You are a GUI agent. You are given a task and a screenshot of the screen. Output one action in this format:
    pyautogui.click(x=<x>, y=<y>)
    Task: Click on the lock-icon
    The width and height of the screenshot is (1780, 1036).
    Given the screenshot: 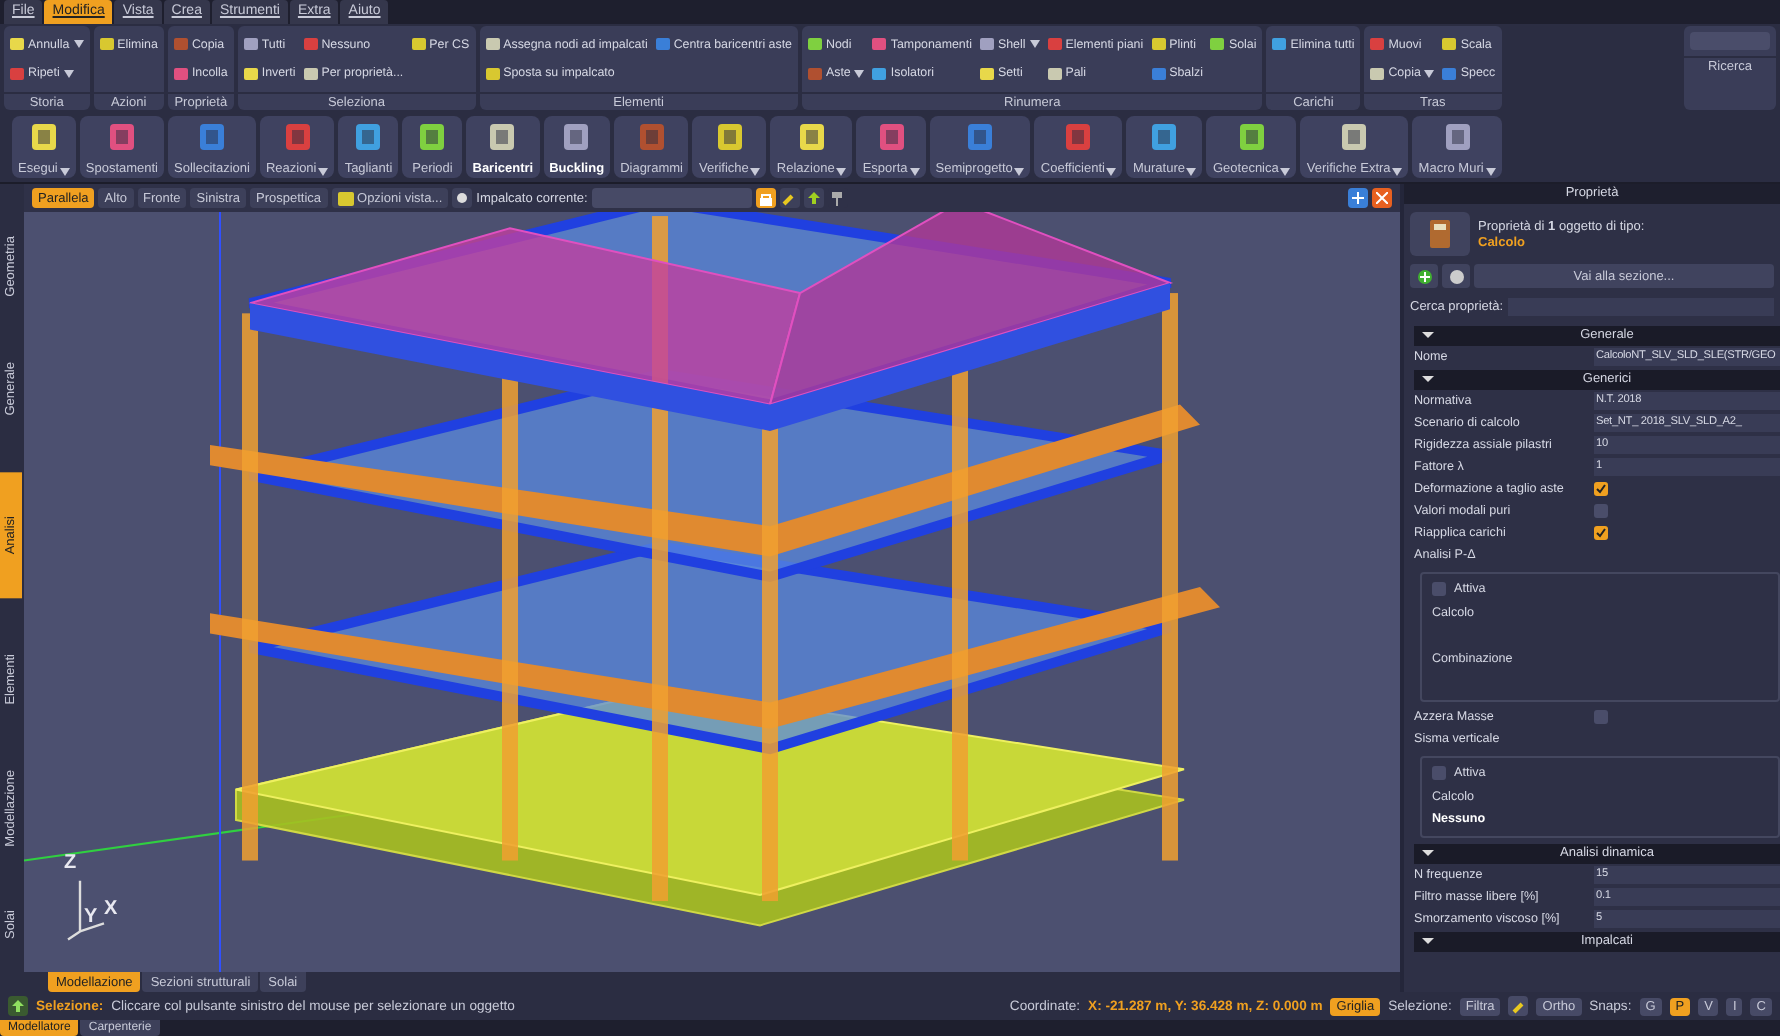 What is the action you would take?
    pyautogui.click(x=765, y=198)
    